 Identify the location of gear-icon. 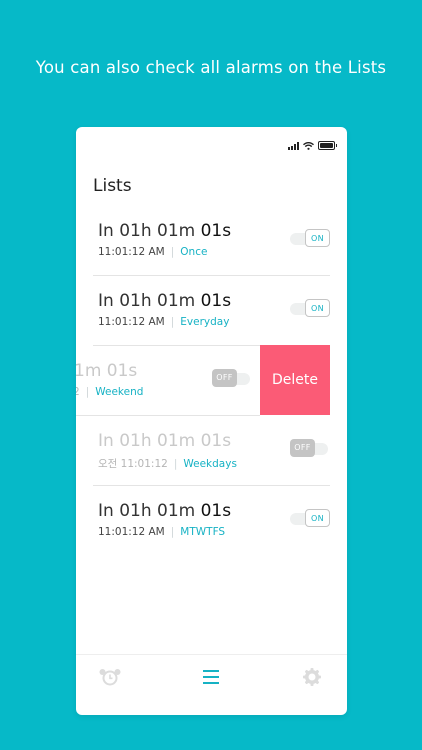
(312, 677).